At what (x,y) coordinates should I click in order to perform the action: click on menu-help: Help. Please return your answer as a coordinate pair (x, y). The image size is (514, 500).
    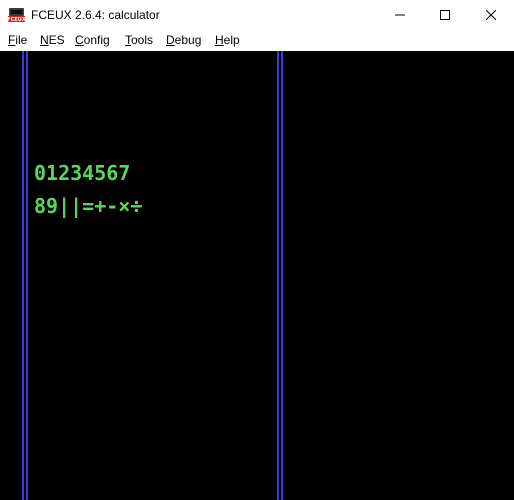
    Looking at the image, I should click on (227, 40).